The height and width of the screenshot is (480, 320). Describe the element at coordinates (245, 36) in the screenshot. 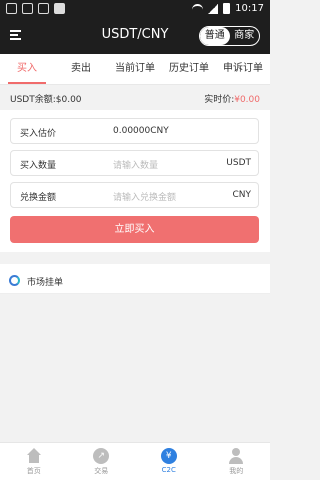

I see `mode-merchant: 商家` at that location.